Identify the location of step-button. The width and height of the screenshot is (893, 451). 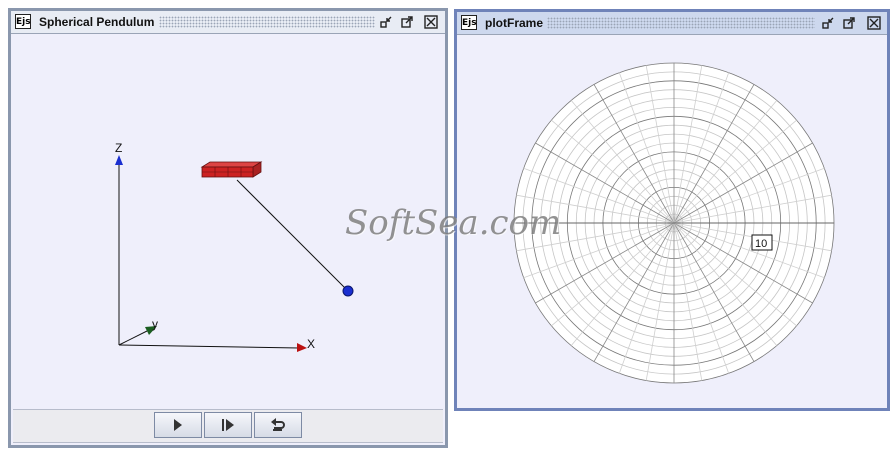
(228, 425).